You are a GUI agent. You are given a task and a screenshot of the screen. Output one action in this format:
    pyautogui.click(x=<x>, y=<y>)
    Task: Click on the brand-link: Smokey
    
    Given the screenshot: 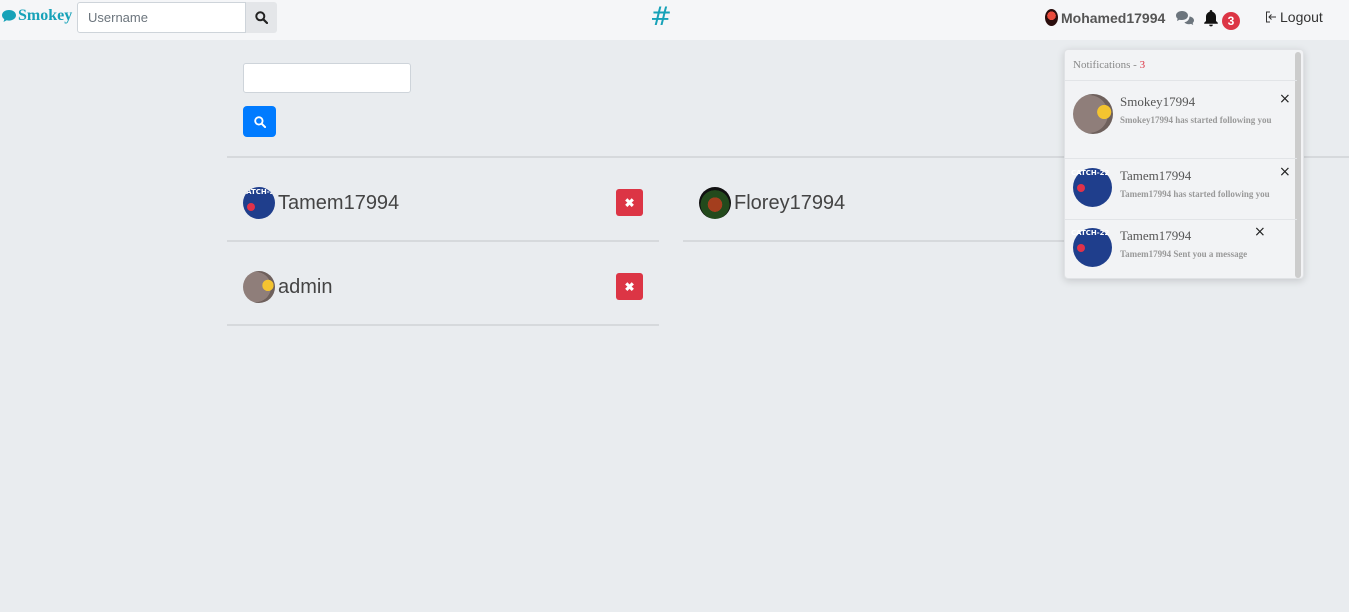 What is the action you would take?
    pyautogui.click(x=36, y=16)
    